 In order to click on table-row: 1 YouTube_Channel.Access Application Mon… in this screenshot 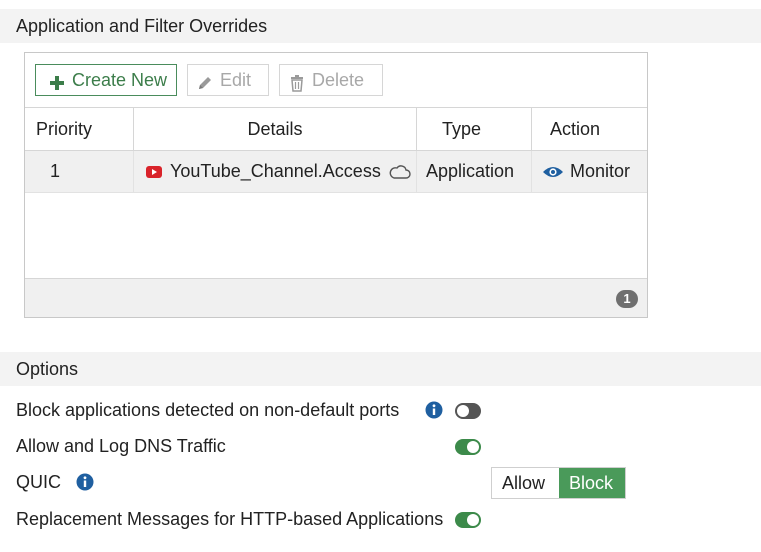, I will do `click(336, 172)`.